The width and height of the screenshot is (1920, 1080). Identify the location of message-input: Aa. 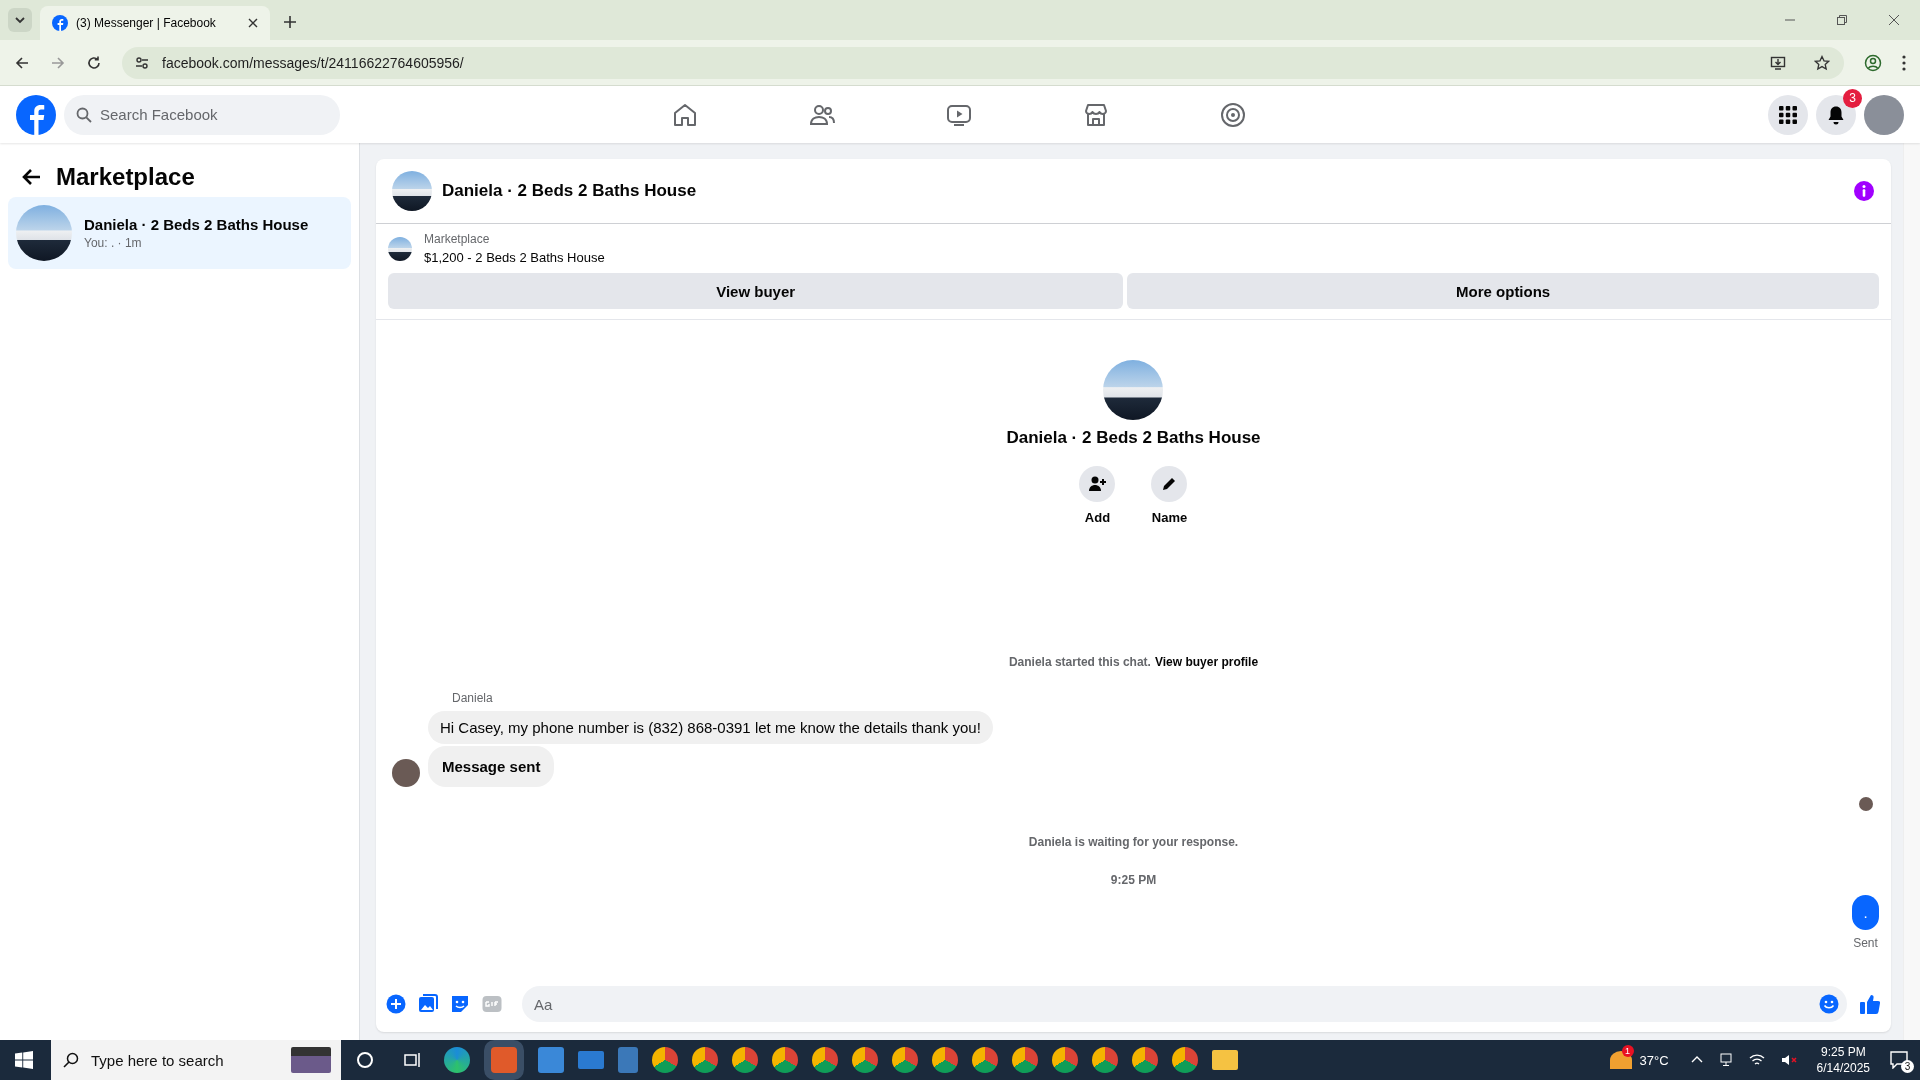
(1184, 1004).